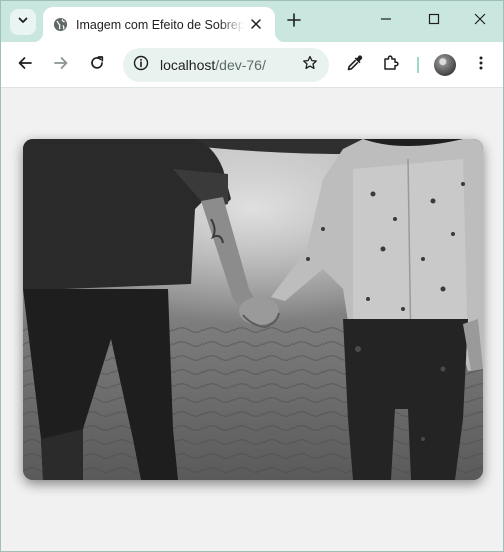  I want to click on eyedropper-icon, so click(355, 65).